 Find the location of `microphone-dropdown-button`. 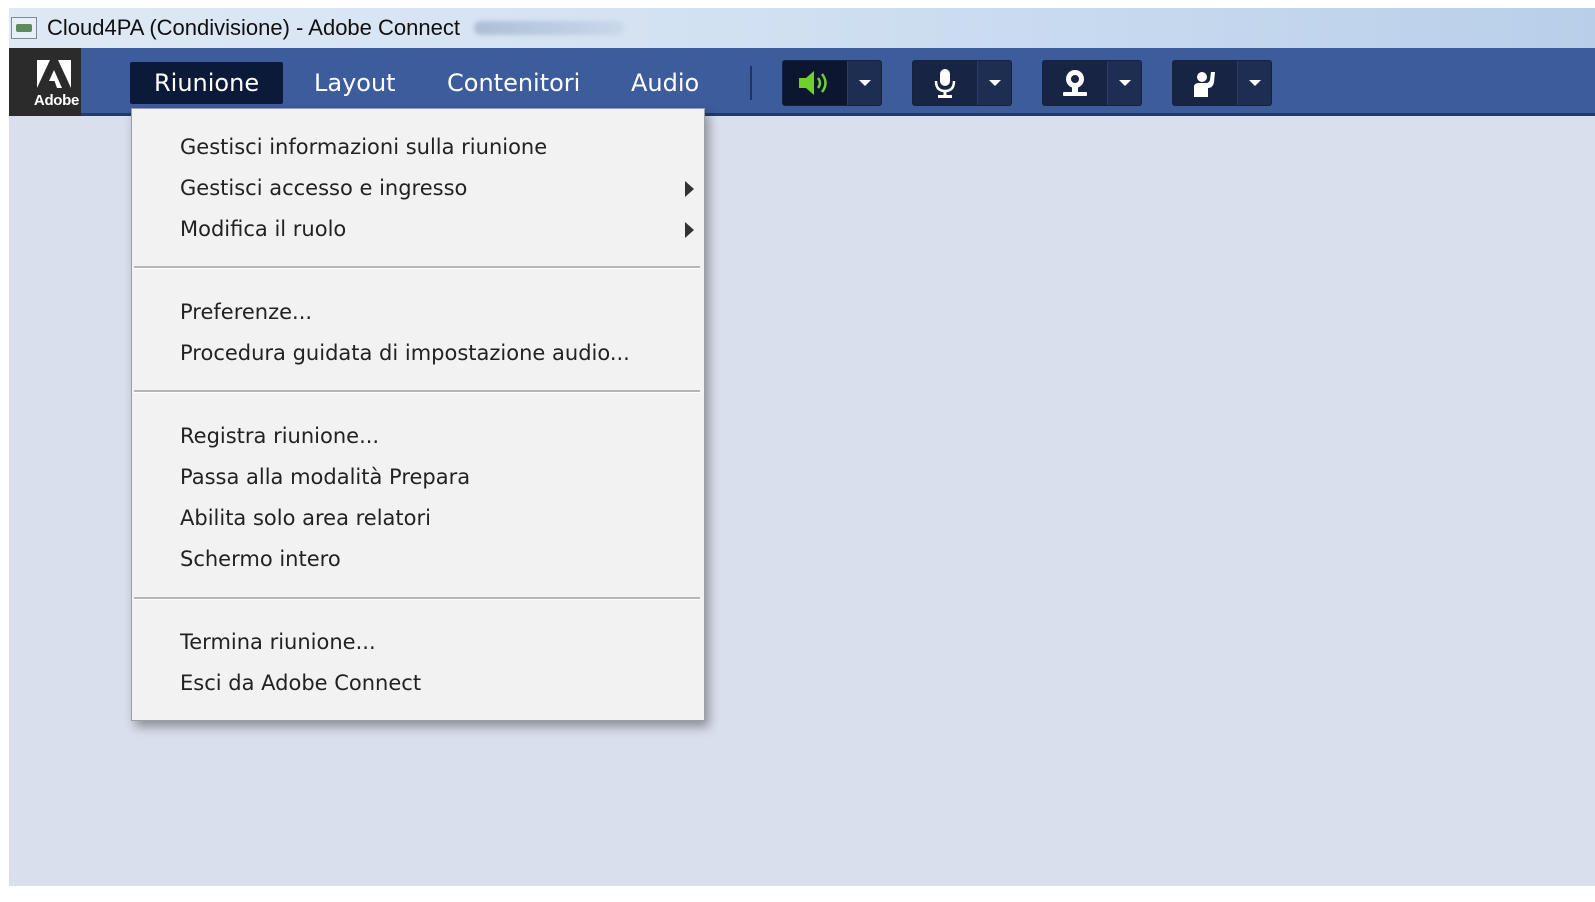

microphone-dropdown-button is located at coordinates (994, 83).